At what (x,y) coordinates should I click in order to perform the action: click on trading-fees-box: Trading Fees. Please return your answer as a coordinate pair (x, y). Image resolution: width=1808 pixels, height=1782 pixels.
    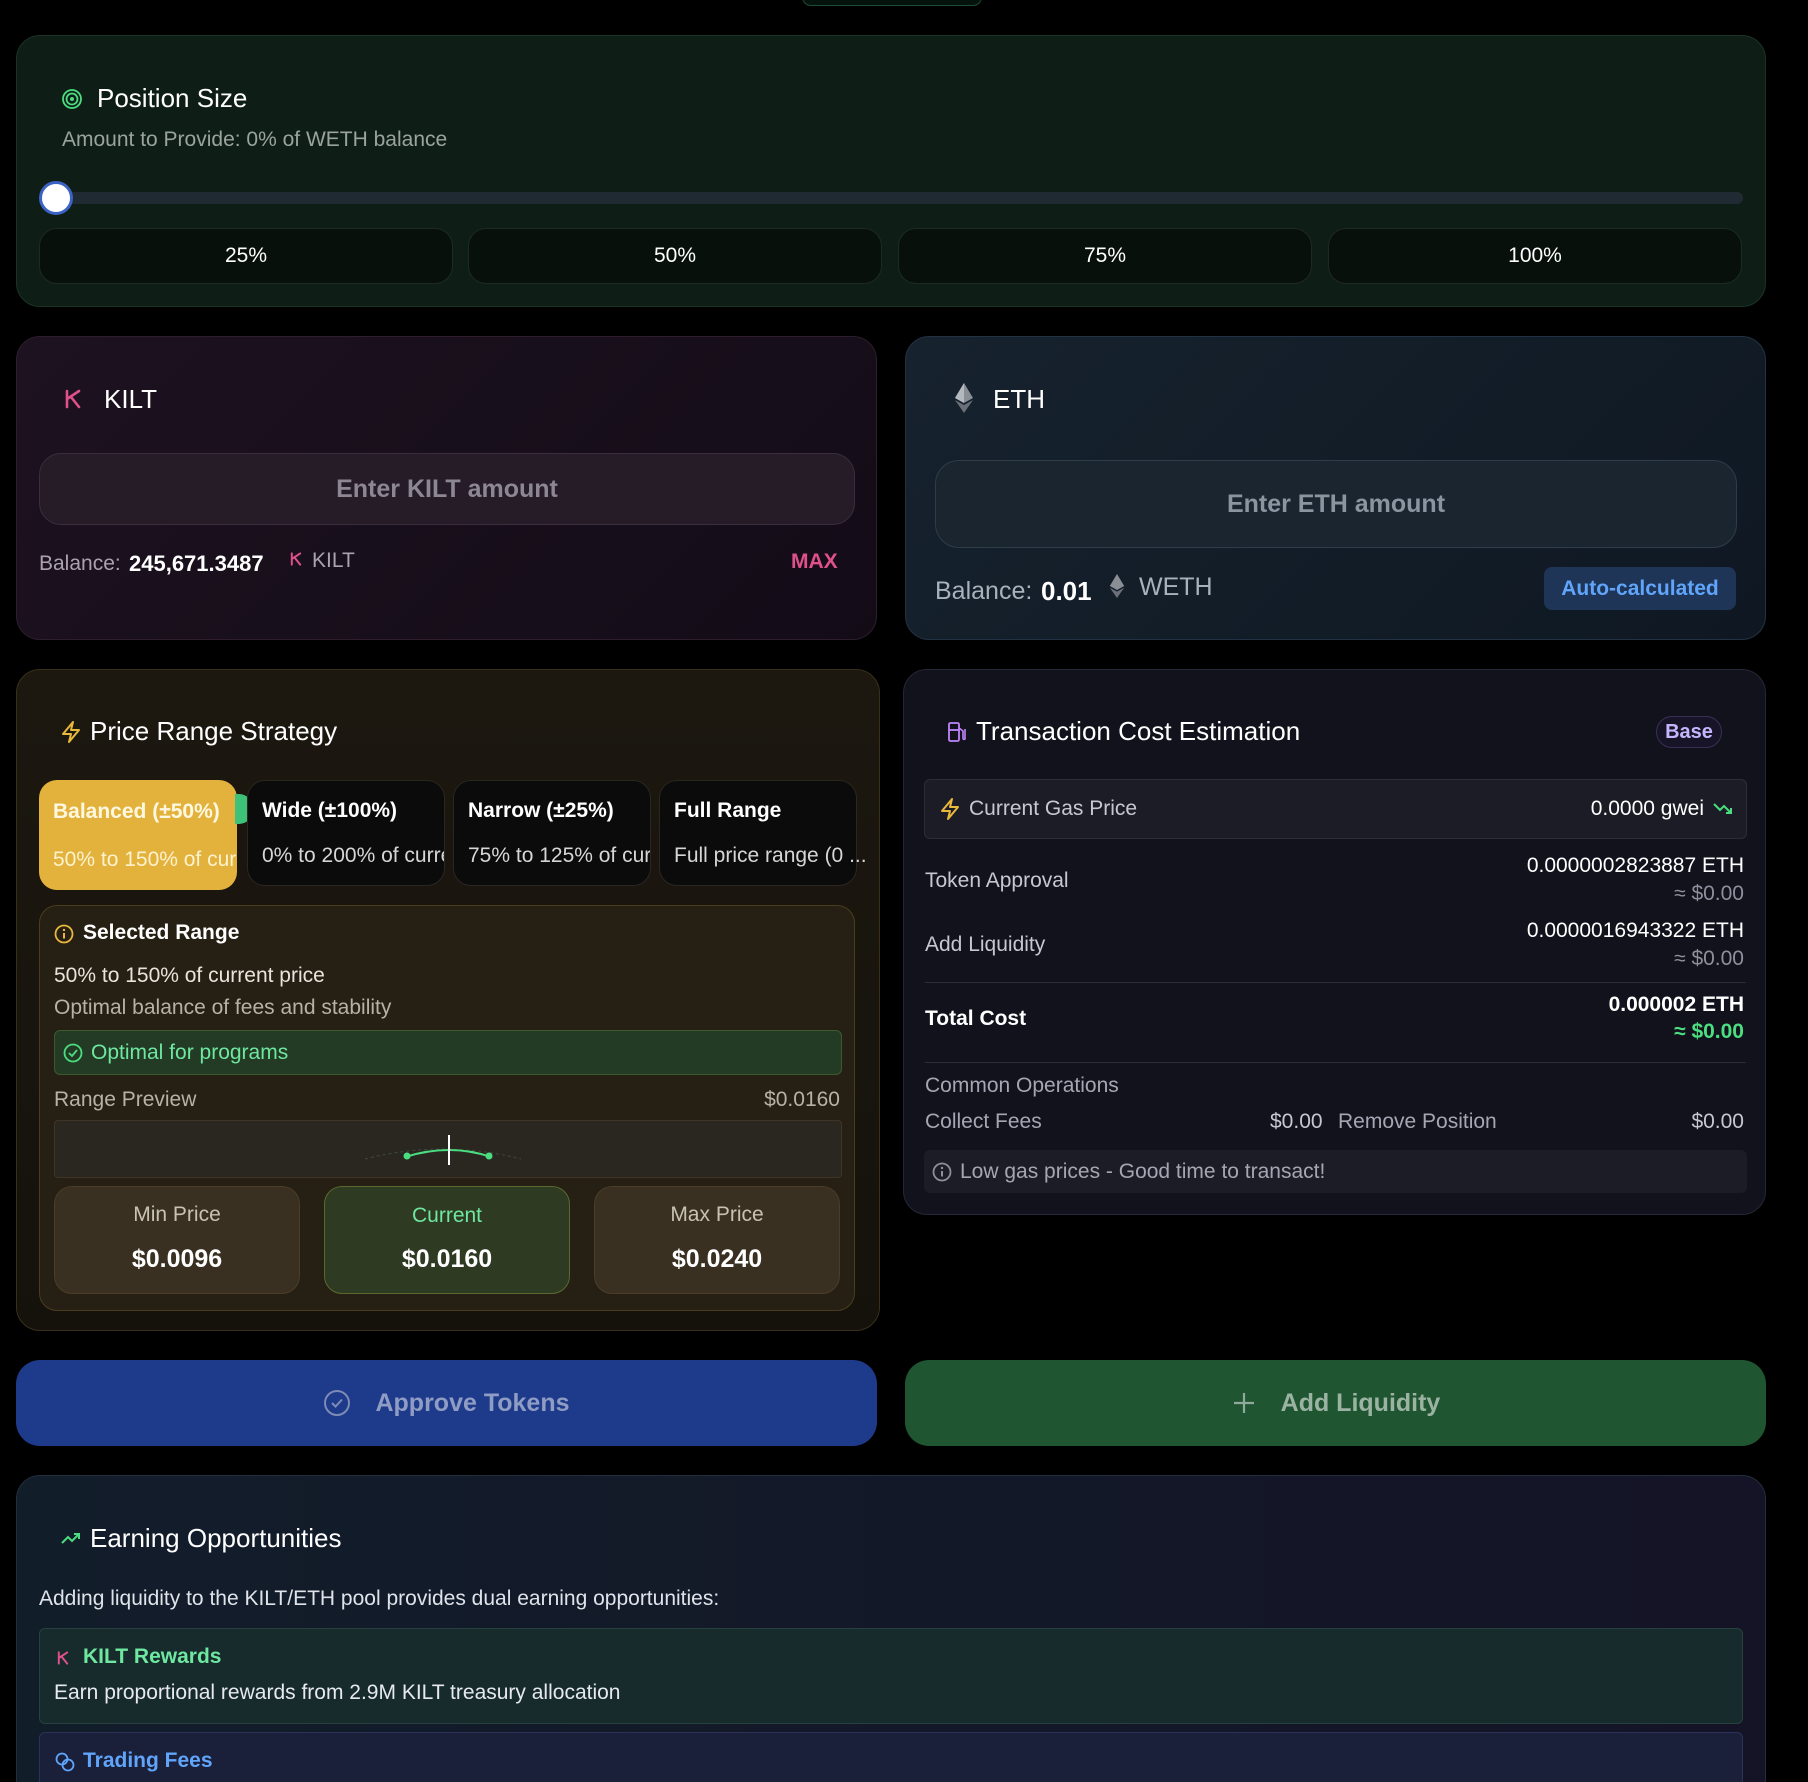
    Looking at the image, I should click on (891, 1757).